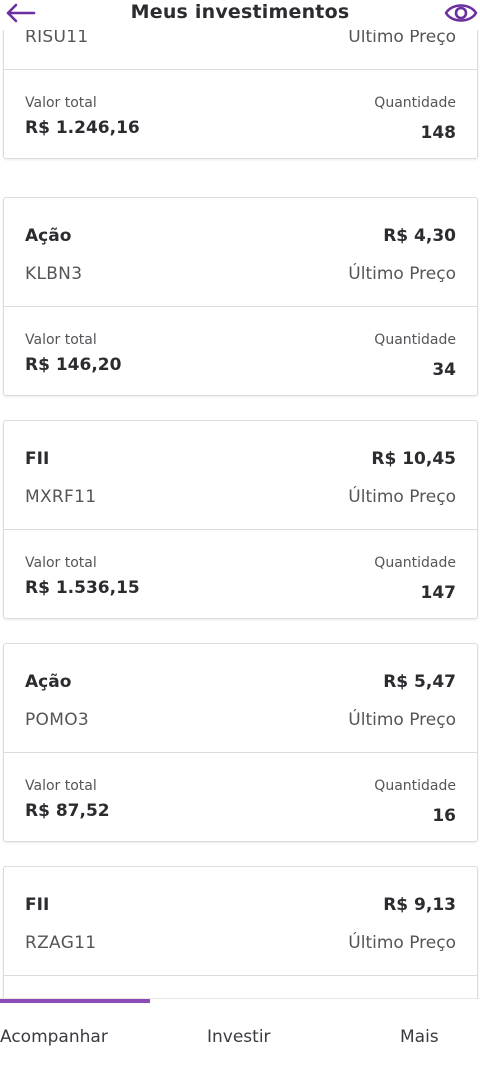  What do you see at coordinates (413, 459) in the screenshot?
I see `last-price: R$ 10,45` at bounding box center [413, 459].